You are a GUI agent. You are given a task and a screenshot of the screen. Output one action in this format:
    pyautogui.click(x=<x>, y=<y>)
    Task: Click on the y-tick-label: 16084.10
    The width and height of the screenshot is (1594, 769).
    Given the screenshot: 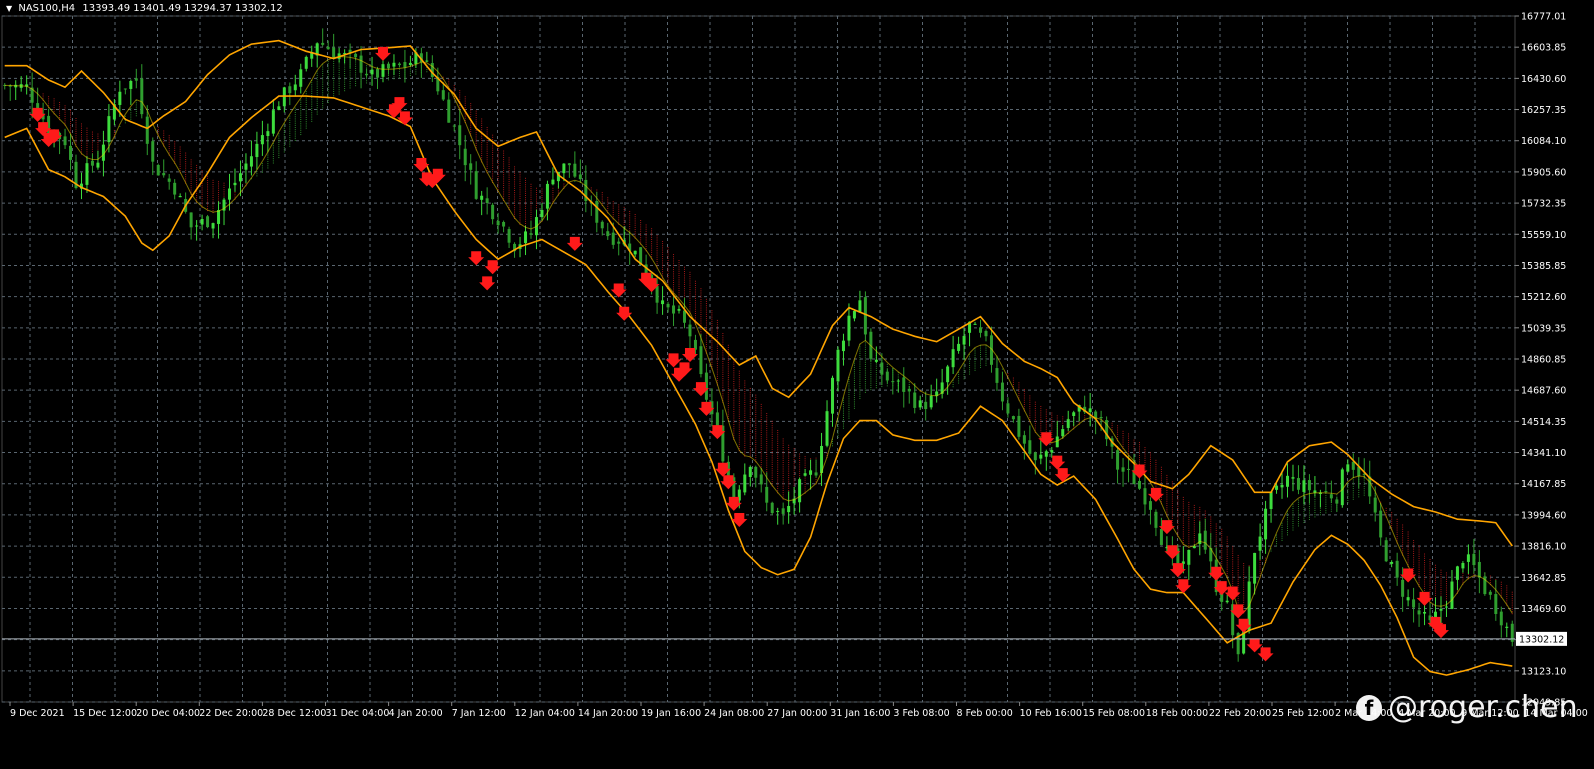 What is the action you would take?
    pyautogui.click(x=1543, y=141)
    